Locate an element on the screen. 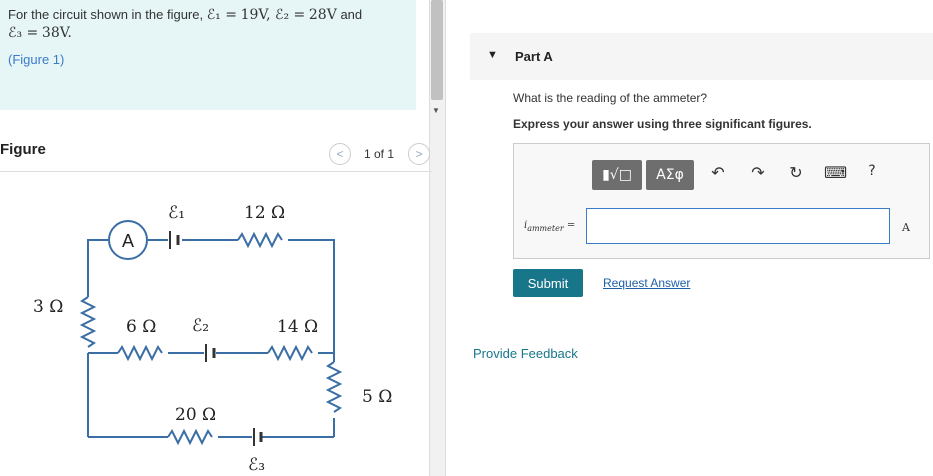 The width and height of the screenshot is (933, 476). label-r6: 6 Ω is located at coordinates (141, 327).